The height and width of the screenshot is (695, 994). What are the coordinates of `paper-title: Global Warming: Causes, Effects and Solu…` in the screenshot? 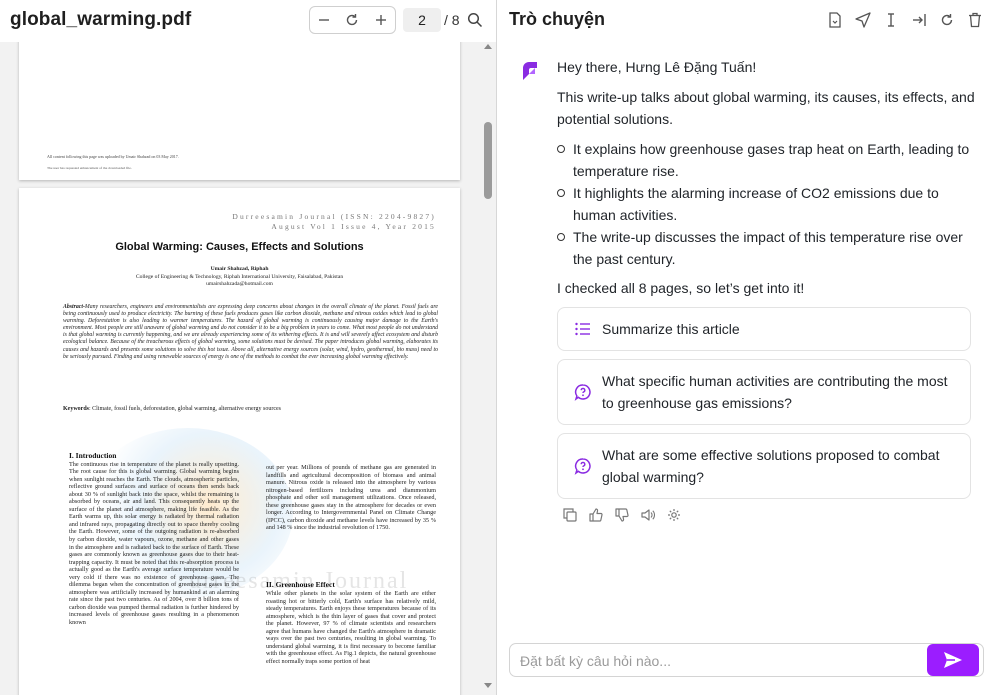 It's located at (239, 247).